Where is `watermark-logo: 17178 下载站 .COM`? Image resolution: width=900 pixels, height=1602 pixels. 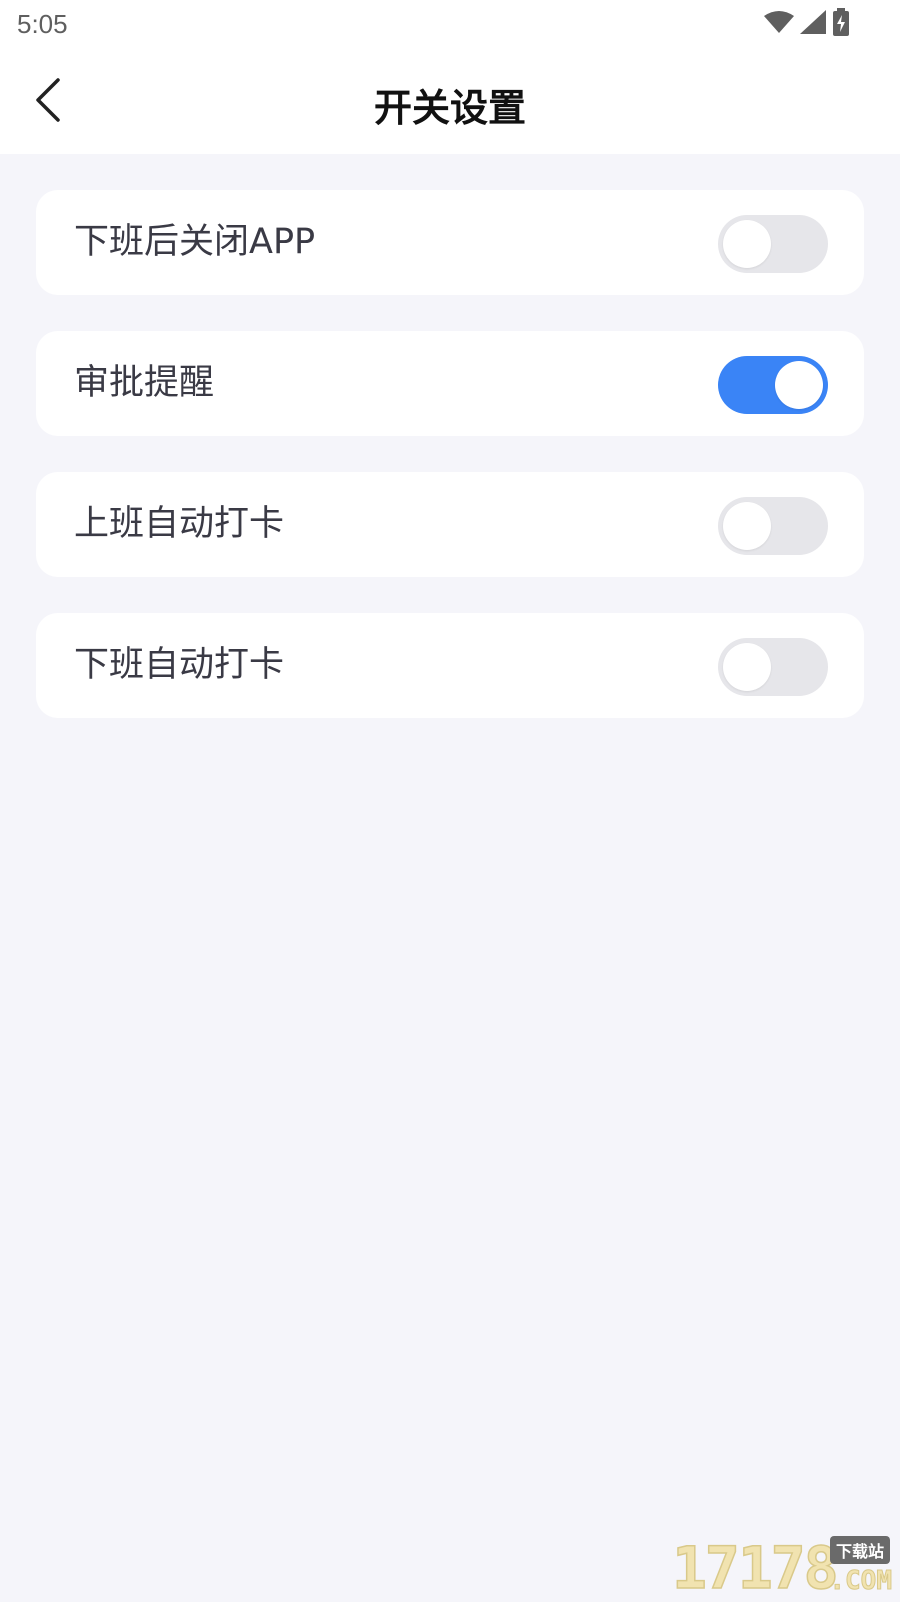 watermark-logo: 17178 下载站 .COM is located at coordinates (783, 1565).